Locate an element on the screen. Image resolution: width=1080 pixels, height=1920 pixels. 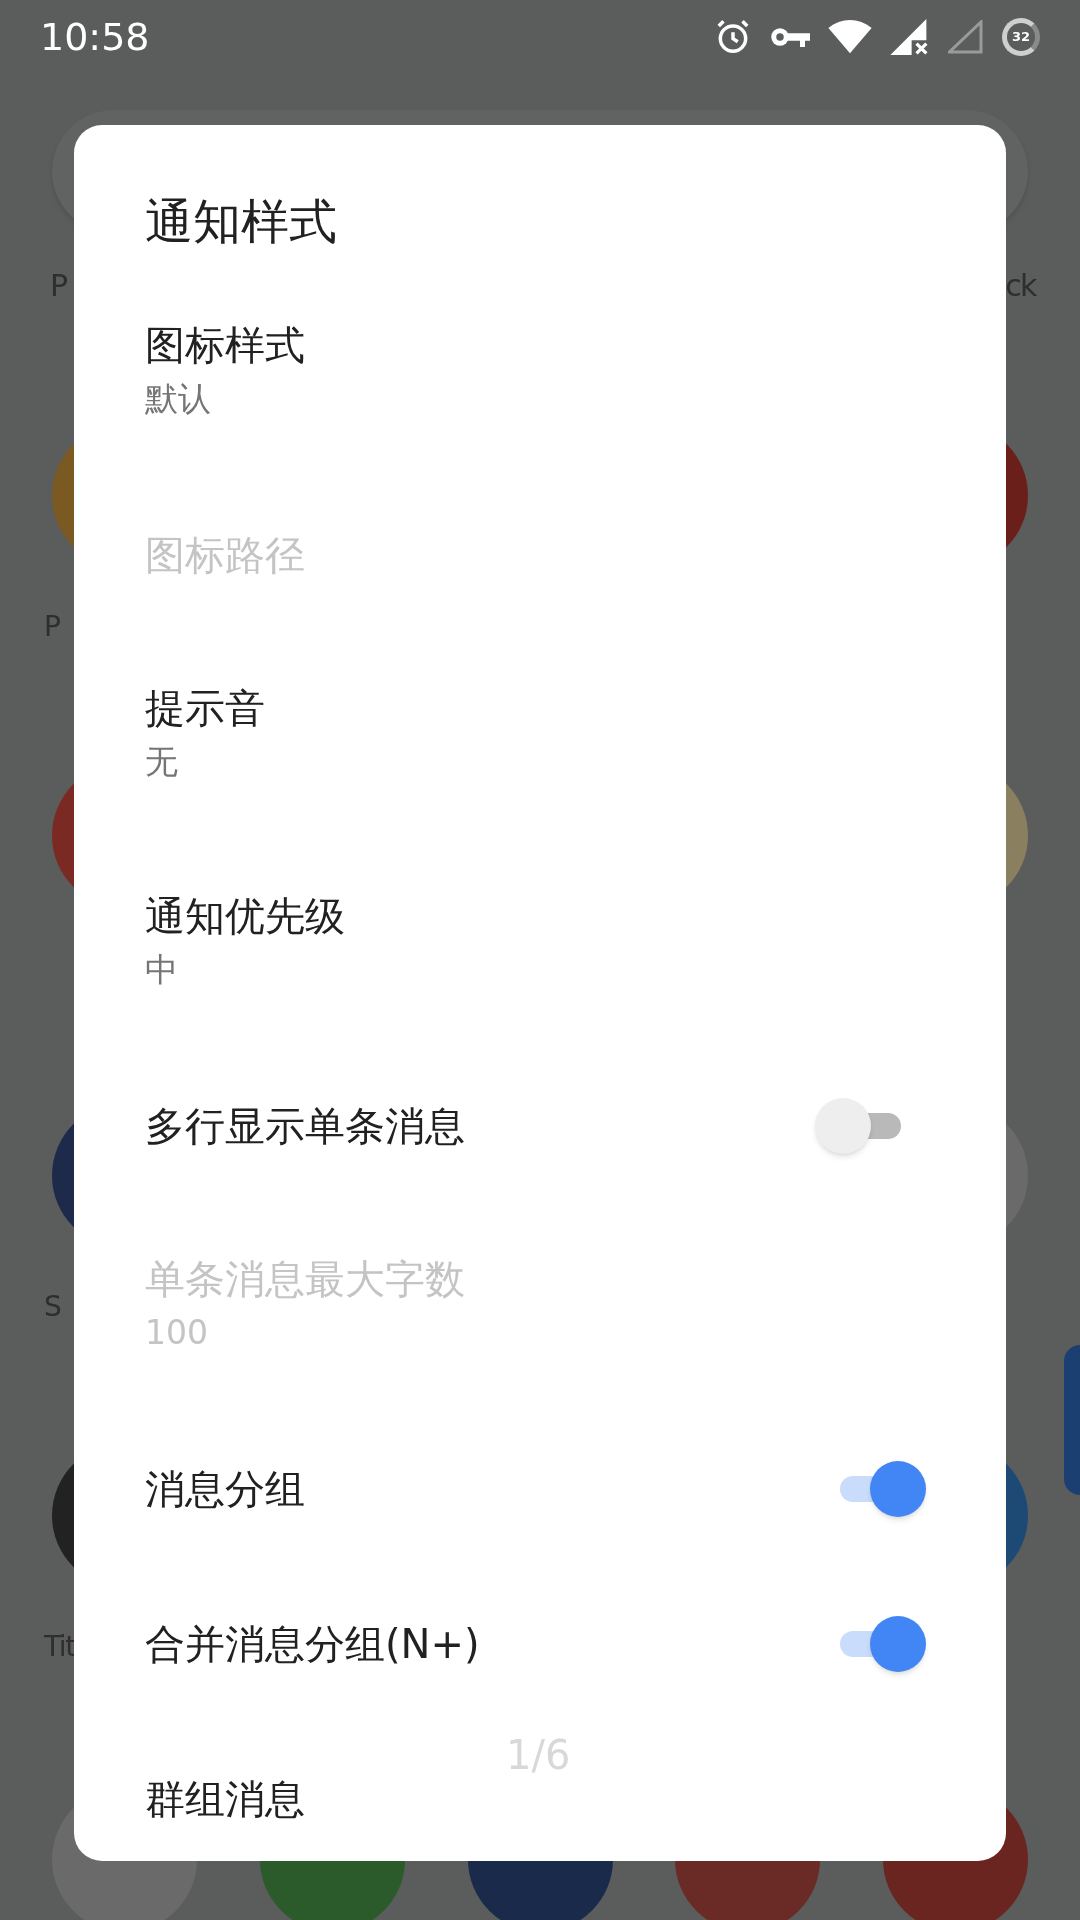
setting-summary: 默认 is located at coordinates (178, 399).